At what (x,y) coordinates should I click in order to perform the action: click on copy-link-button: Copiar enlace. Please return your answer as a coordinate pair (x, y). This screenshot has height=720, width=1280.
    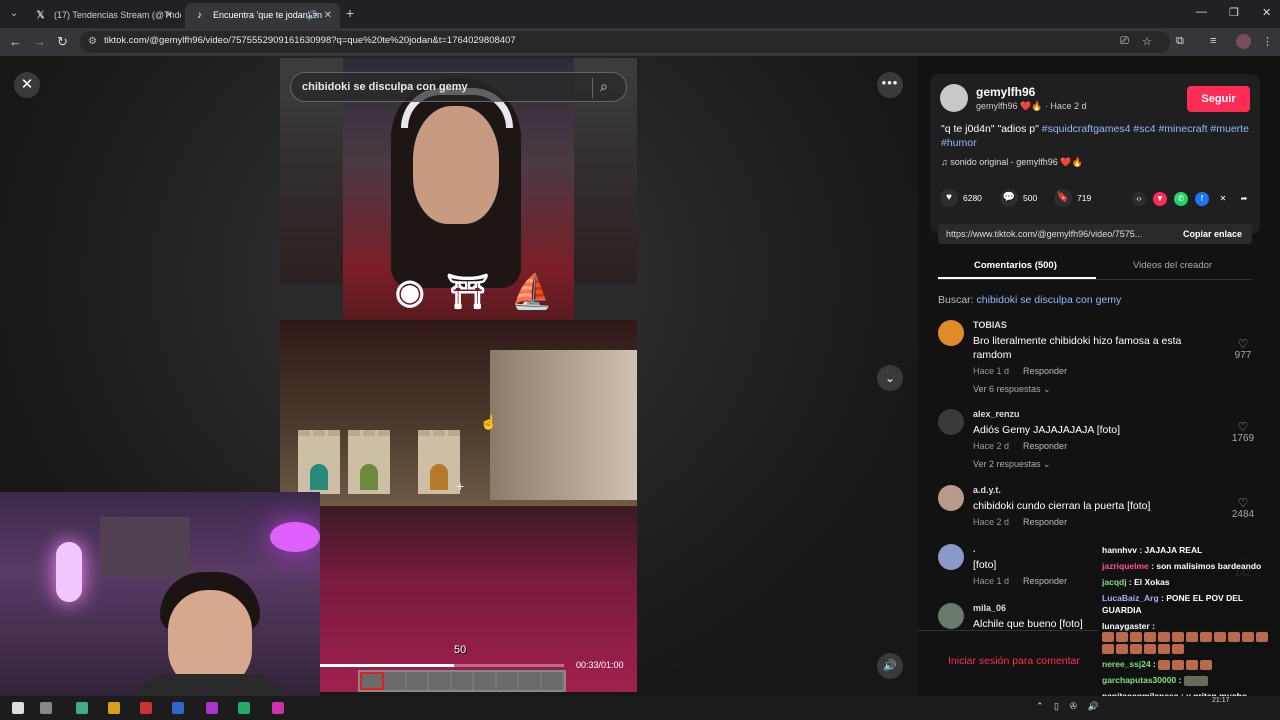
    Looking at the image, I should click on (1212, 234).